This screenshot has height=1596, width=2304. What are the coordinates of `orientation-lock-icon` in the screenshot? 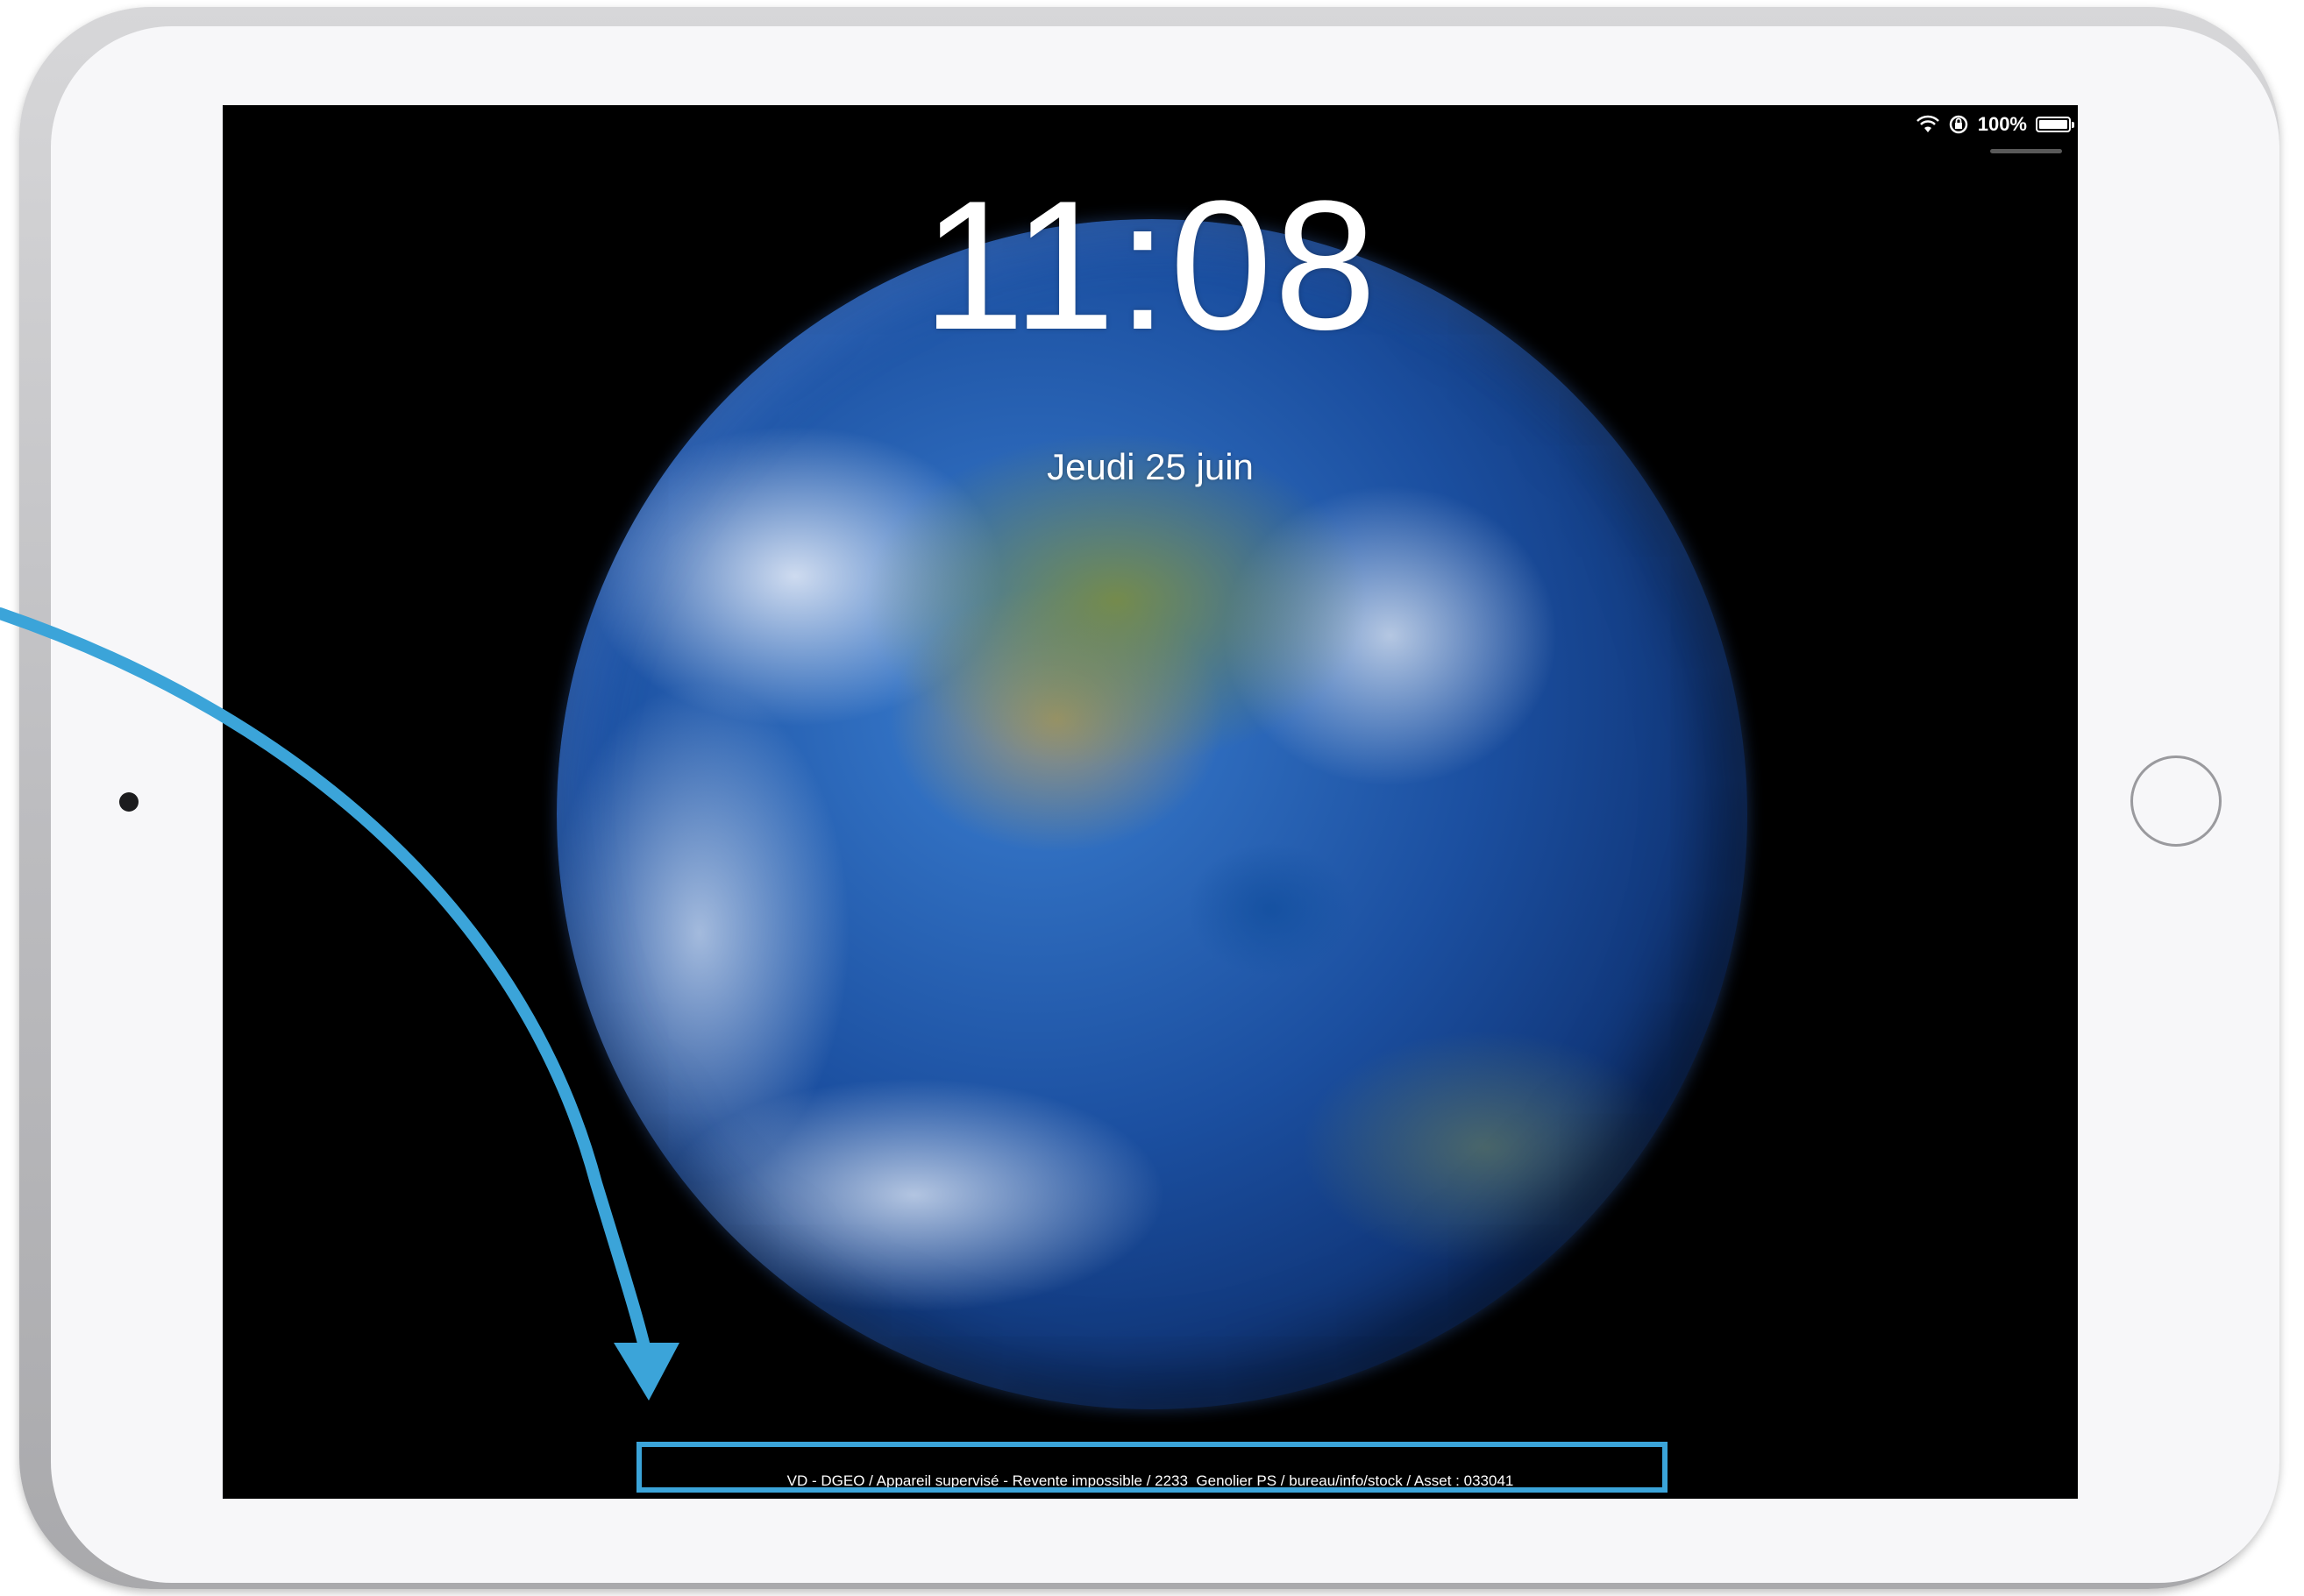 It's located at (1958, 124).